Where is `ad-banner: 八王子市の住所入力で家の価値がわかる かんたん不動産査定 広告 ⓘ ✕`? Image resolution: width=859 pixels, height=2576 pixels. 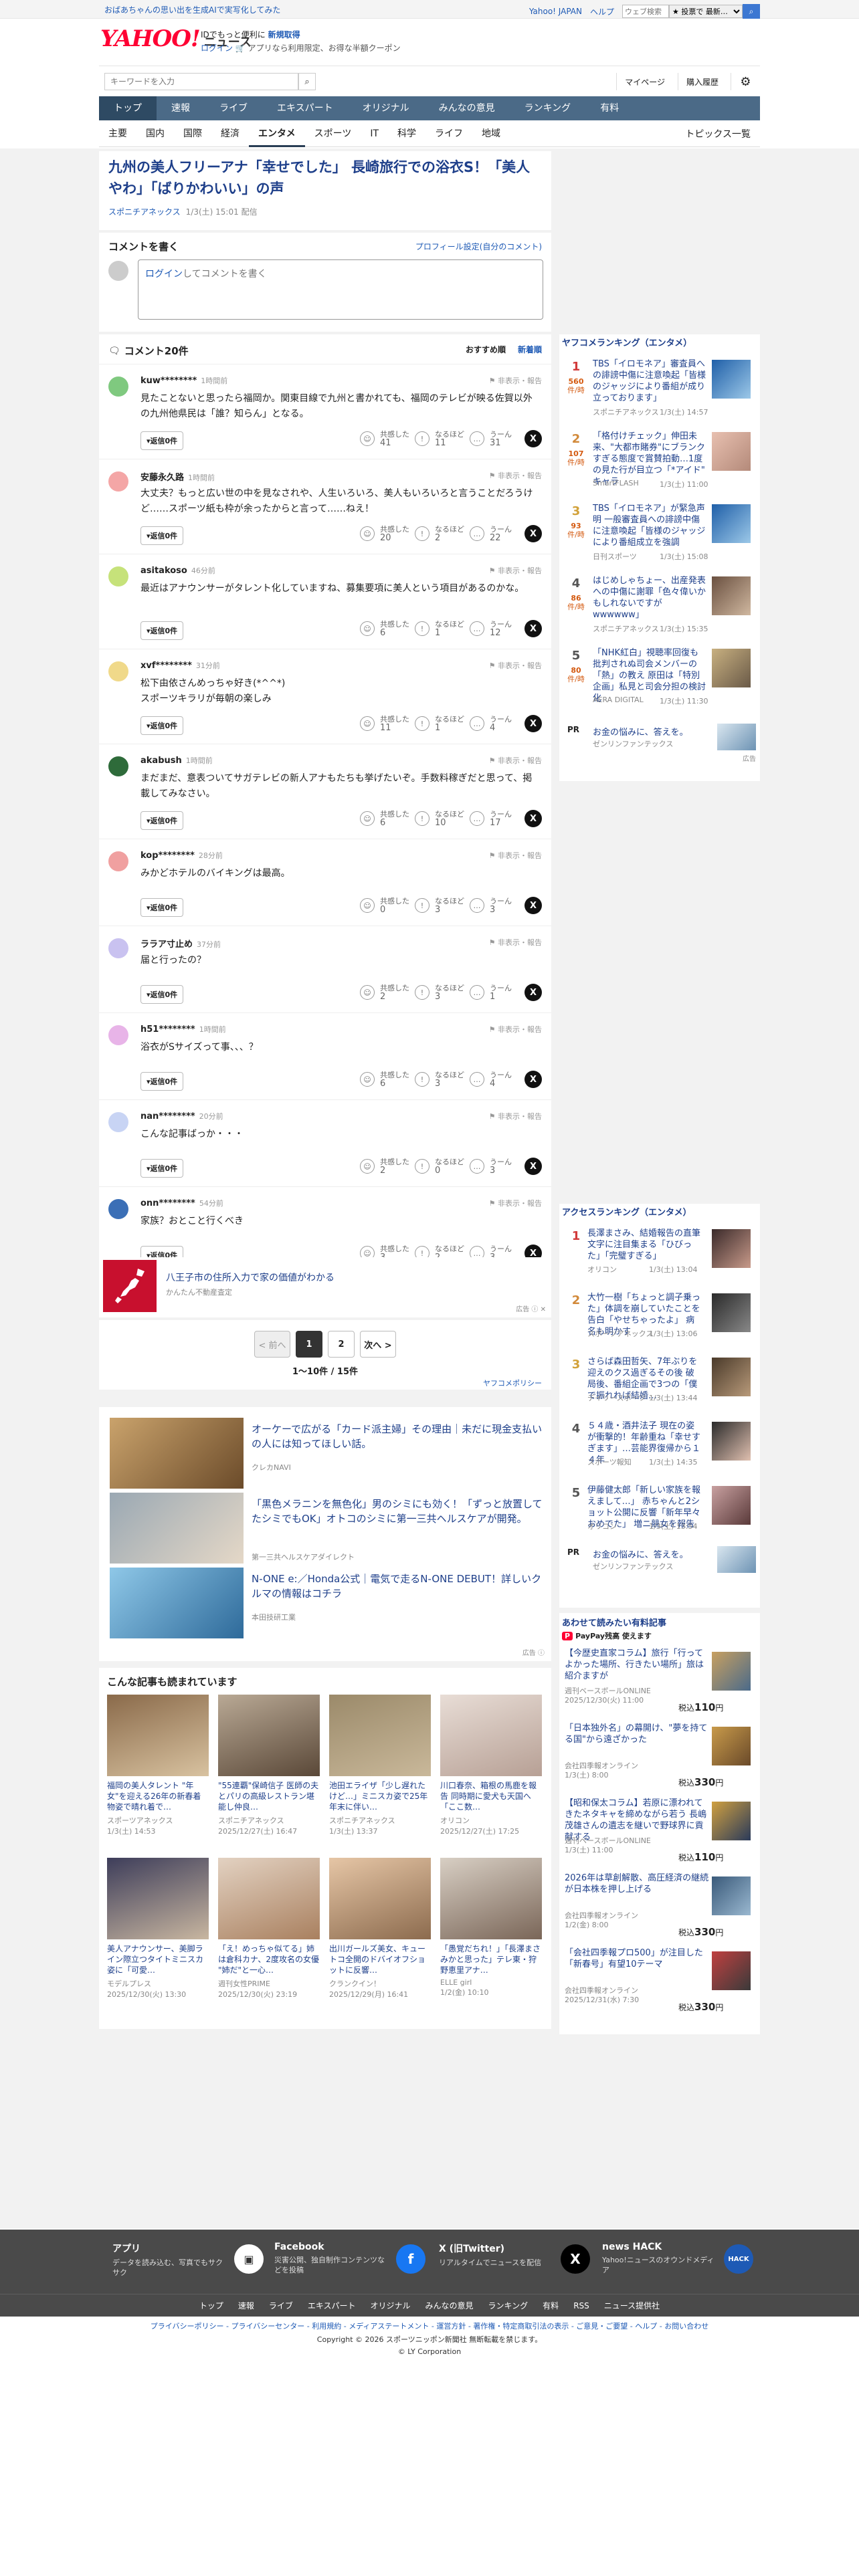 ad-banner: 八王子市の住所入力で家の価値がわかる かんたん不動産査定 広告 ⓘ ✕ is located at coordinates (325, 1287).